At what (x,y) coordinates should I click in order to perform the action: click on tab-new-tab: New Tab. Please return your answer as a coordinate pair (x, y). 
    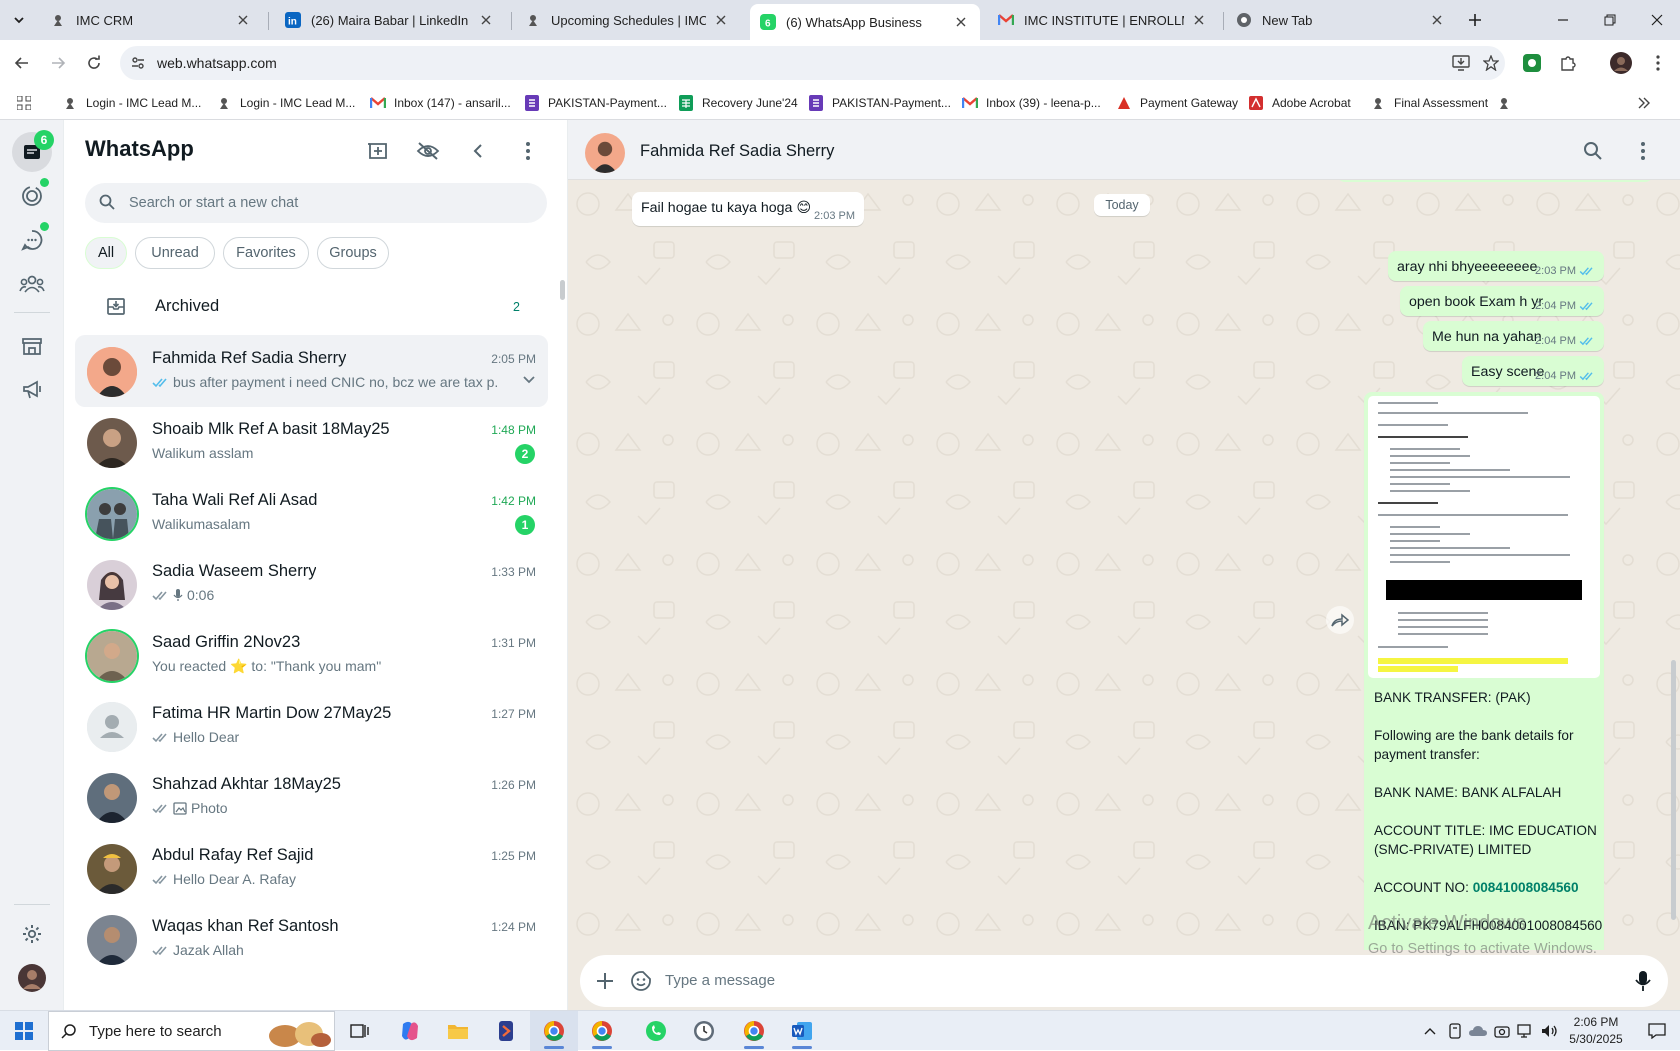
    Looking at the image, I should click on (1341, 20).